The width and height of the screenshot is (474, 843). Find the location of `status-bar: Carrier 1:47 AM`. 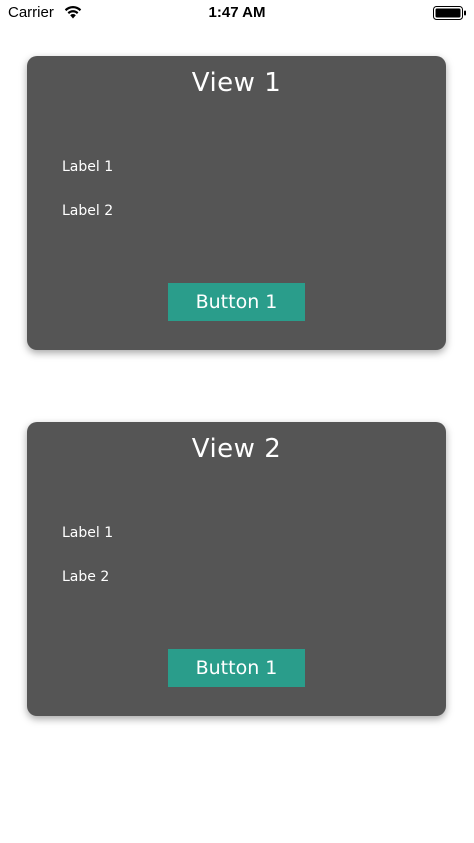

status-bar: Carrier 1:47 AM is located at coordinates (237, 13).